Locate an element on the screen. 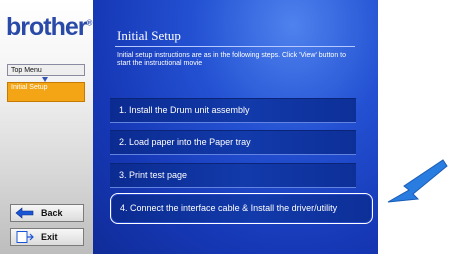 This screenshot has height=254, width=450. back-button-label: Back is located at coordinates (52, 213).